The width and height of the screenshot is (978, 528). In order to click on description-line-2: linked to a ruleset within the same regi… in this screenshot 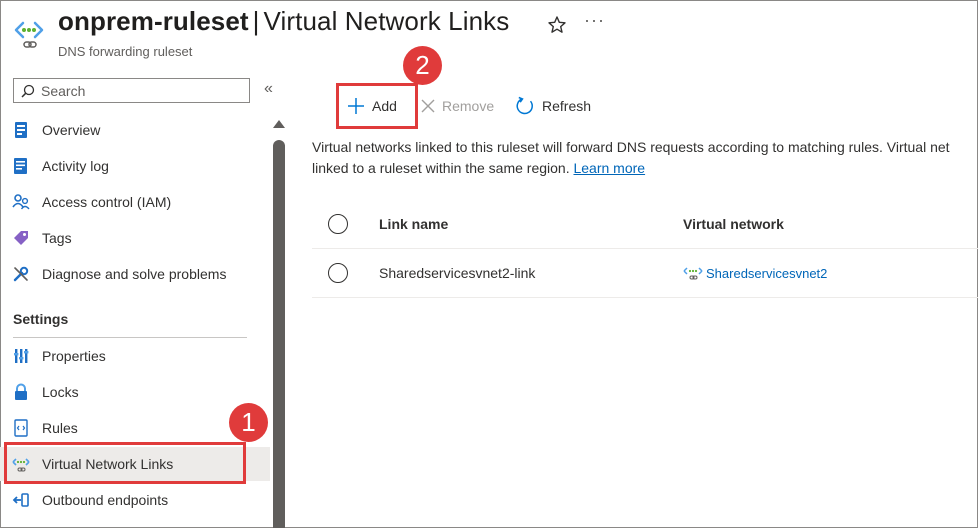, I will do `click(645, 168)`.